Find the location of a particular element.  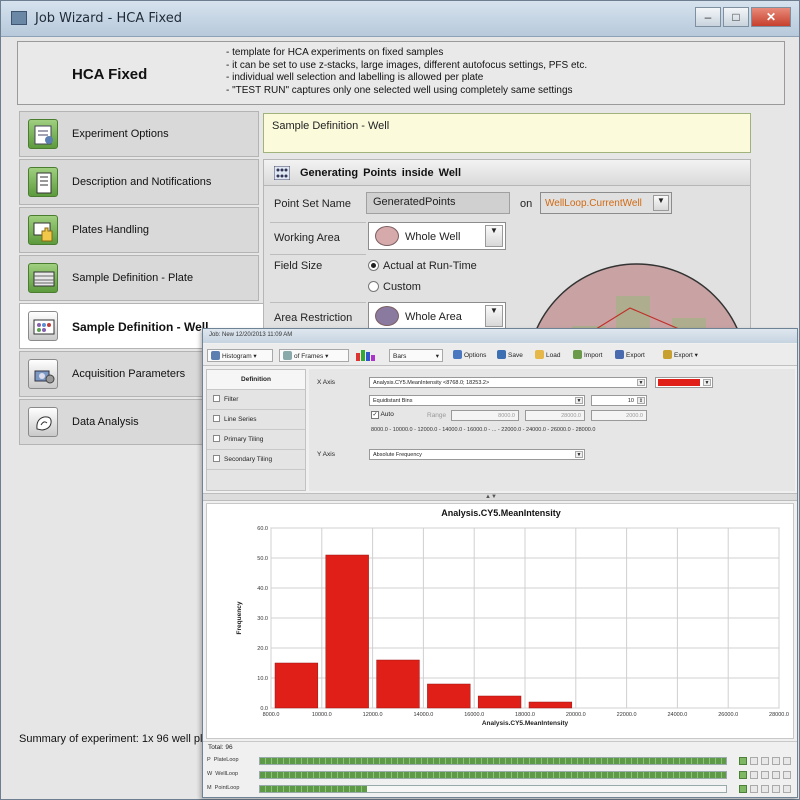

range-from-field: 8000.0 is located at coordinates (485, 415).